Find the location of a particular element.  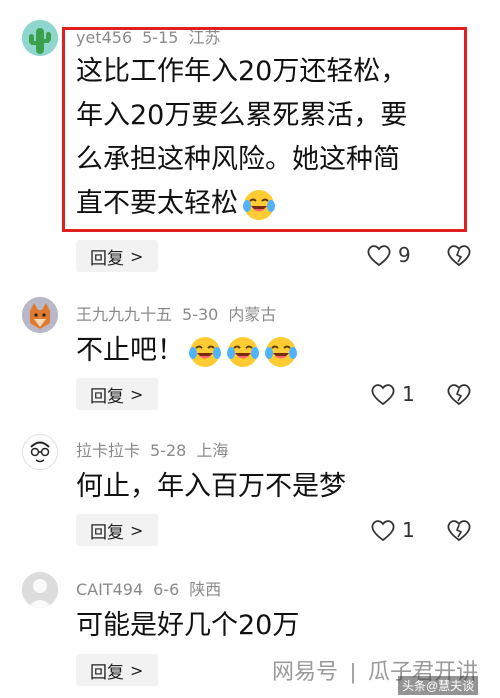

watermark-stamp: 头条@慧夫谈 is located at coordinates (438, 685).